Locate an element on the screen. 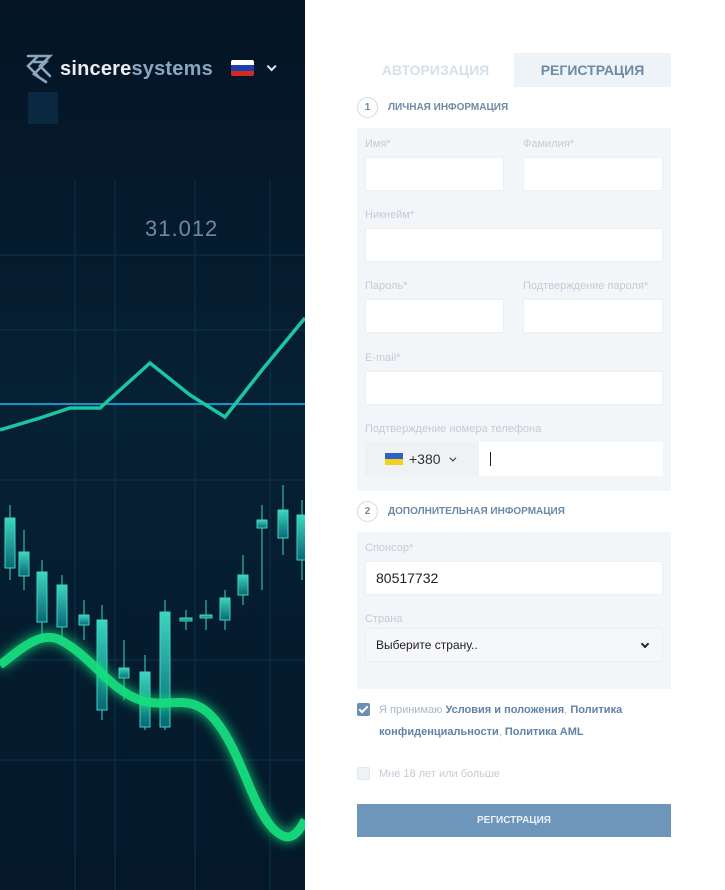 The image size is (725, 890). privacy-policy-link: Политика is located at coordinates (596, 710).